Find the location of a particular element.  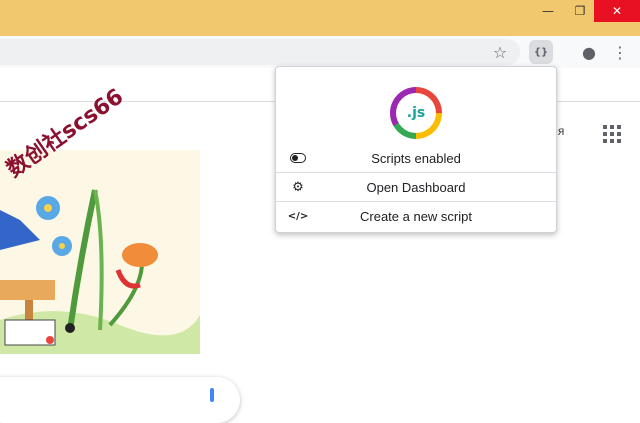

kebab-menu-icon: ⋮ is located at coordinates (620, 52).